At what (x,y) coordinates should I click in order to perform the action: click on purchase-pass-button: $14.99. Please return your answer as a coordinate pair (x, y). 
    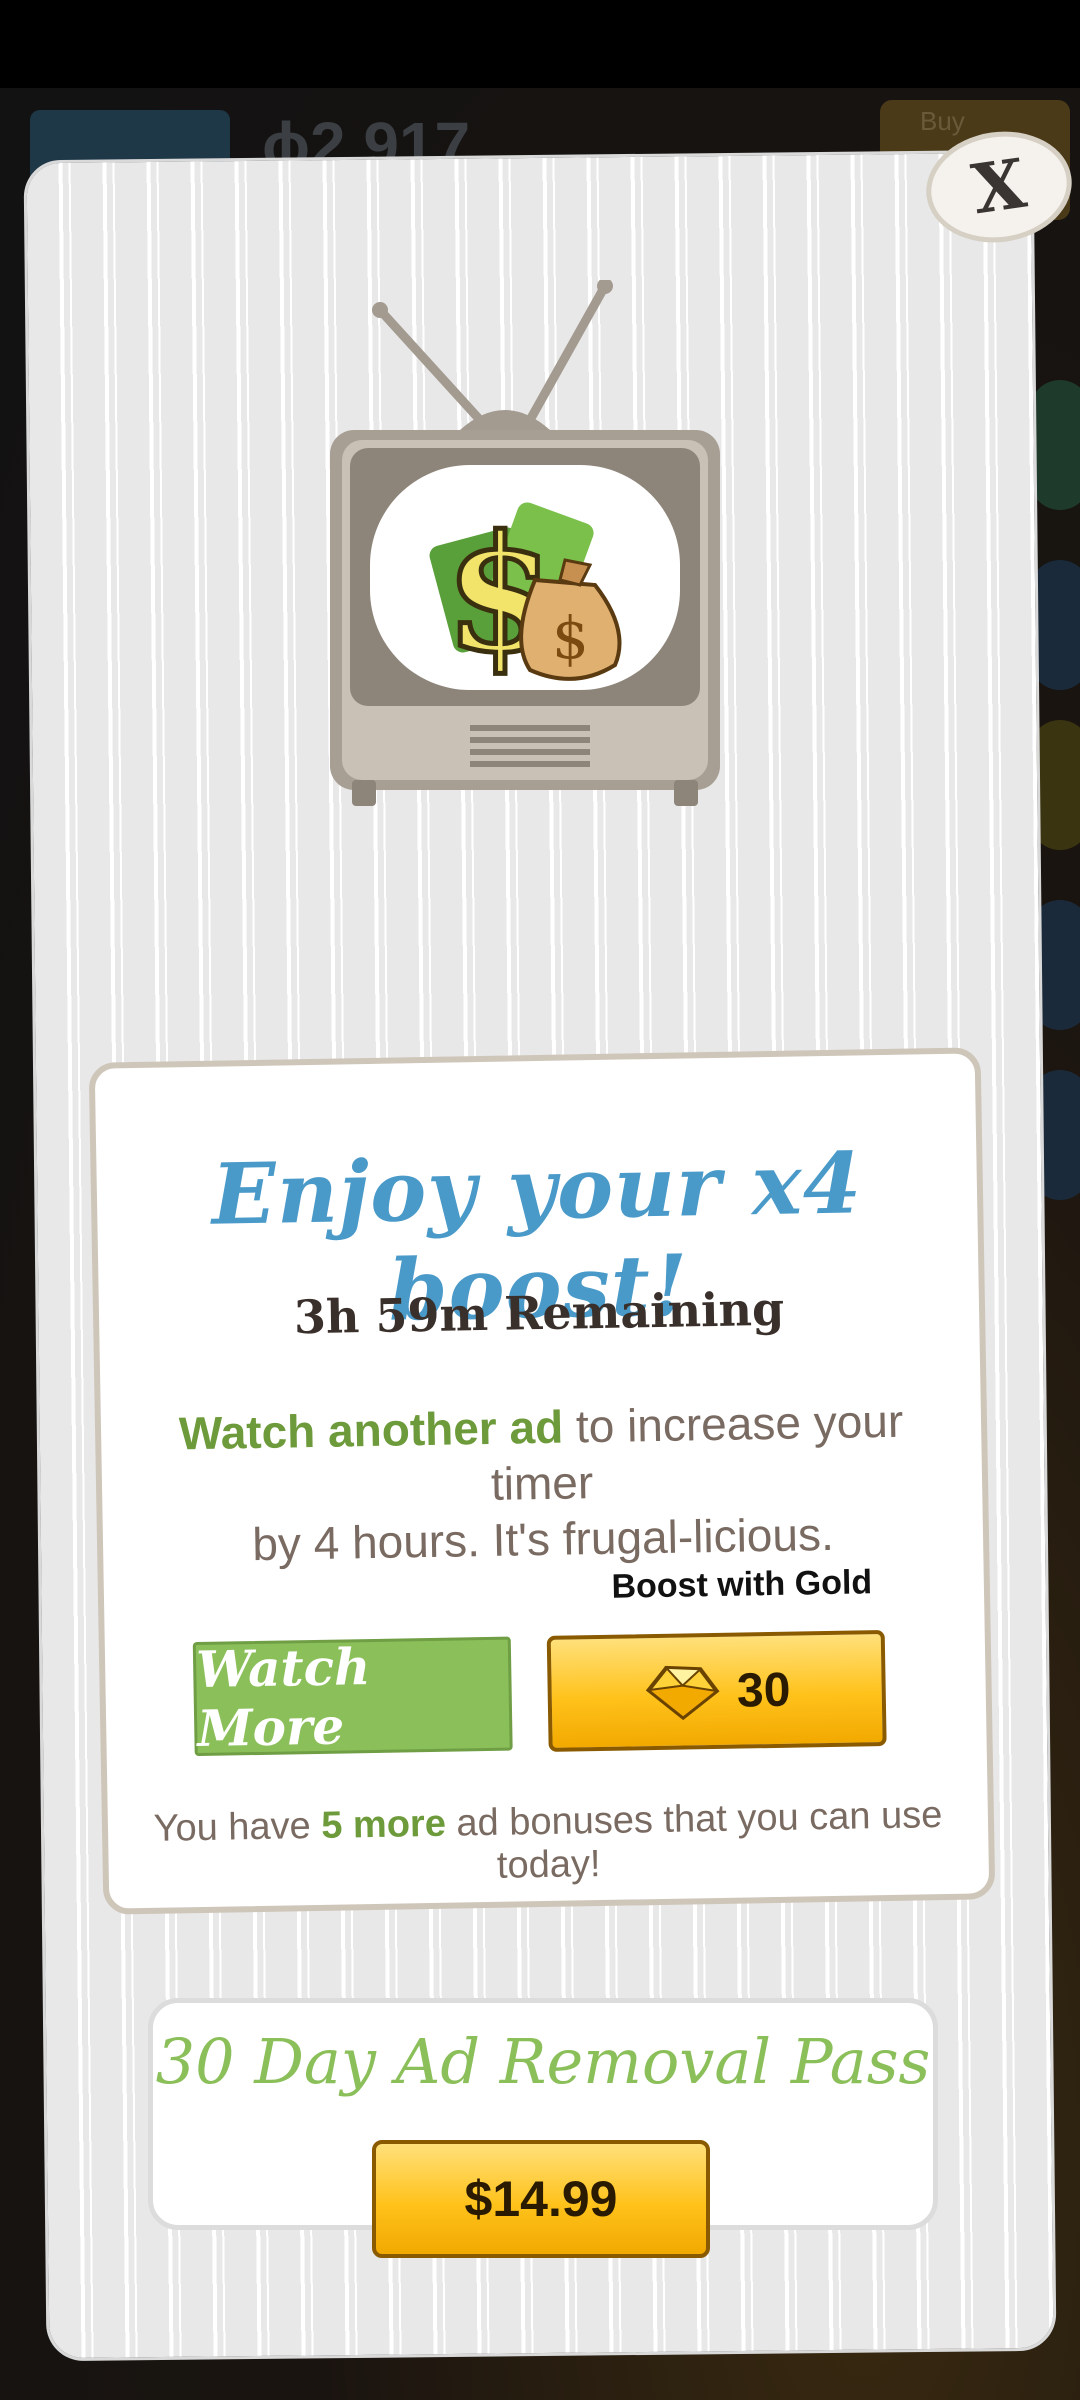
    Looking at the image, I should click on (541, 2199).